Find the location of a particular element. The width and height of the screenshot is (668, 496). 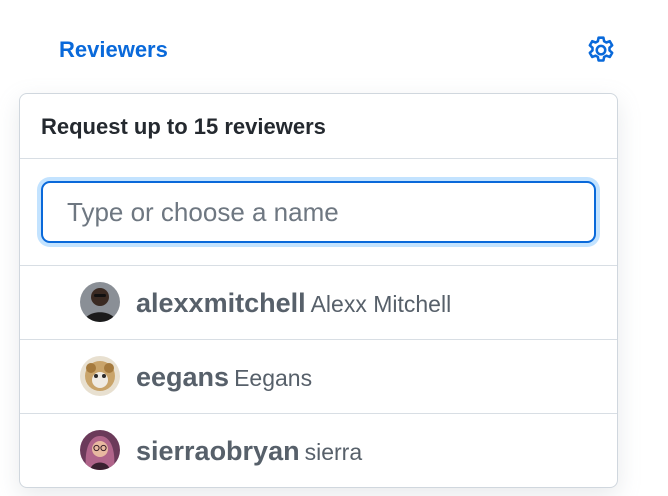

reviewer-full-name: Eegans is located at coordinates (273, 378).